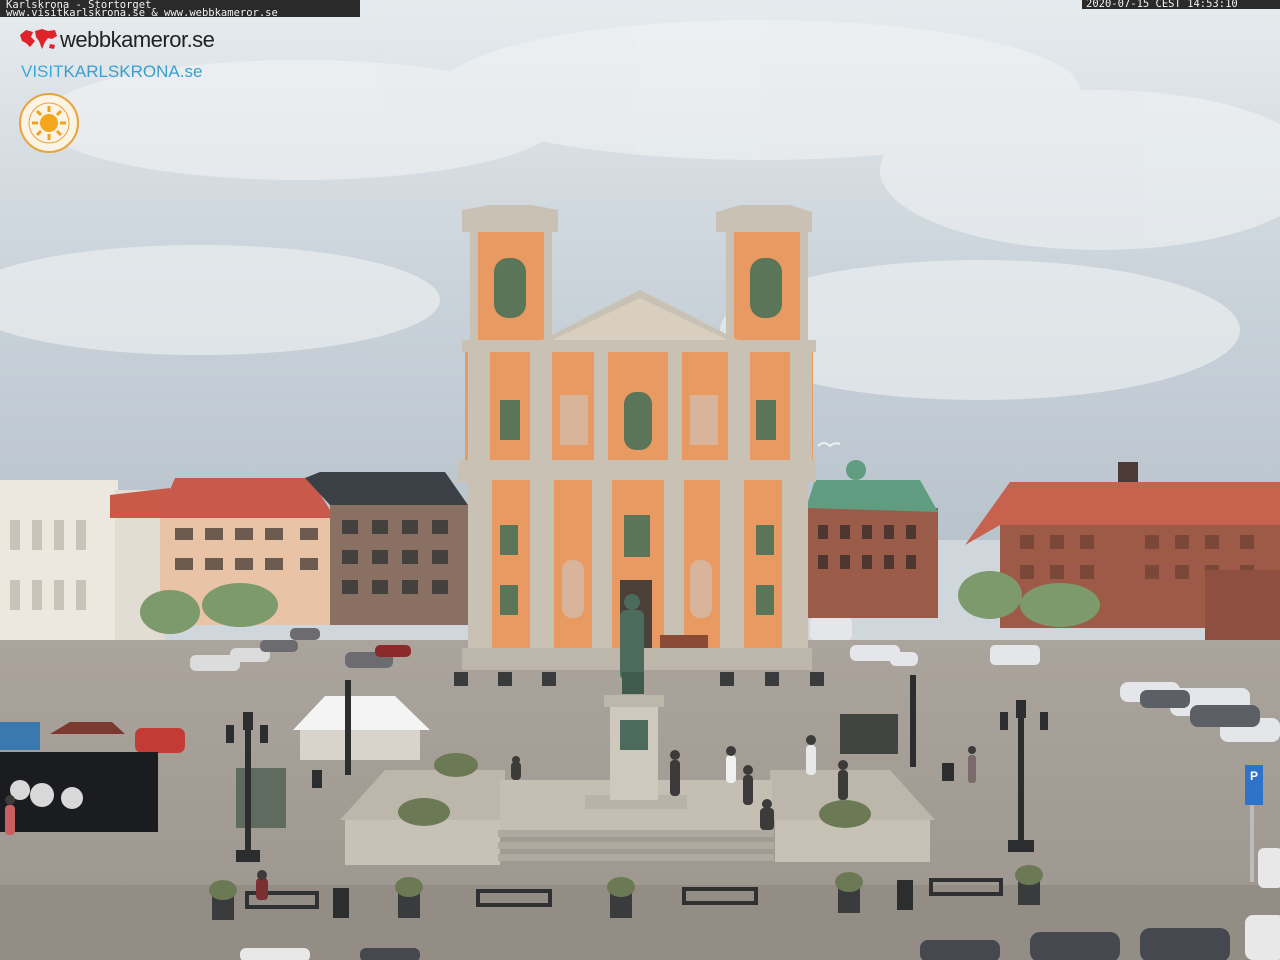 This screenshot has height=960, width=1280. I want to click on visitkarlskrona-logo: VISITKARLSKRONA.se, so click(111, 72).